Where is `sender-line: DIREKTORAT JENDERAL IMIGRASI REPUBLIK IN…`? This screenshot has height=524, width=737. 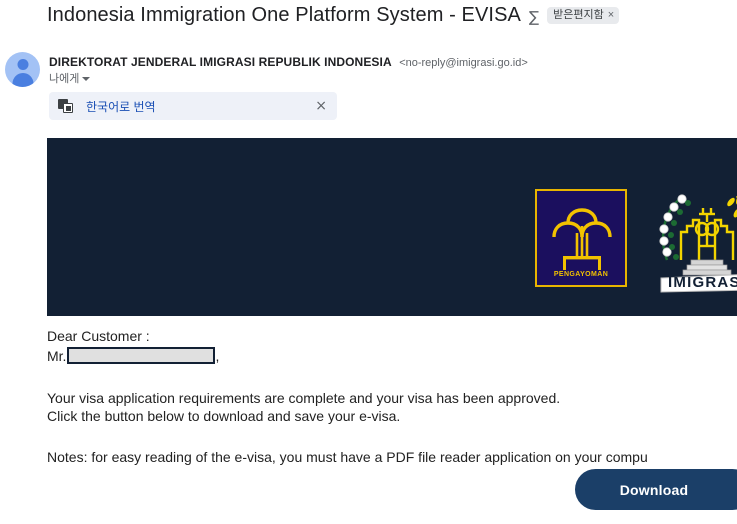
sender-line: DIREKTORAT JENDERAL IMIGRASI REPUBLIK IN… is located at coordinates (288, 62).